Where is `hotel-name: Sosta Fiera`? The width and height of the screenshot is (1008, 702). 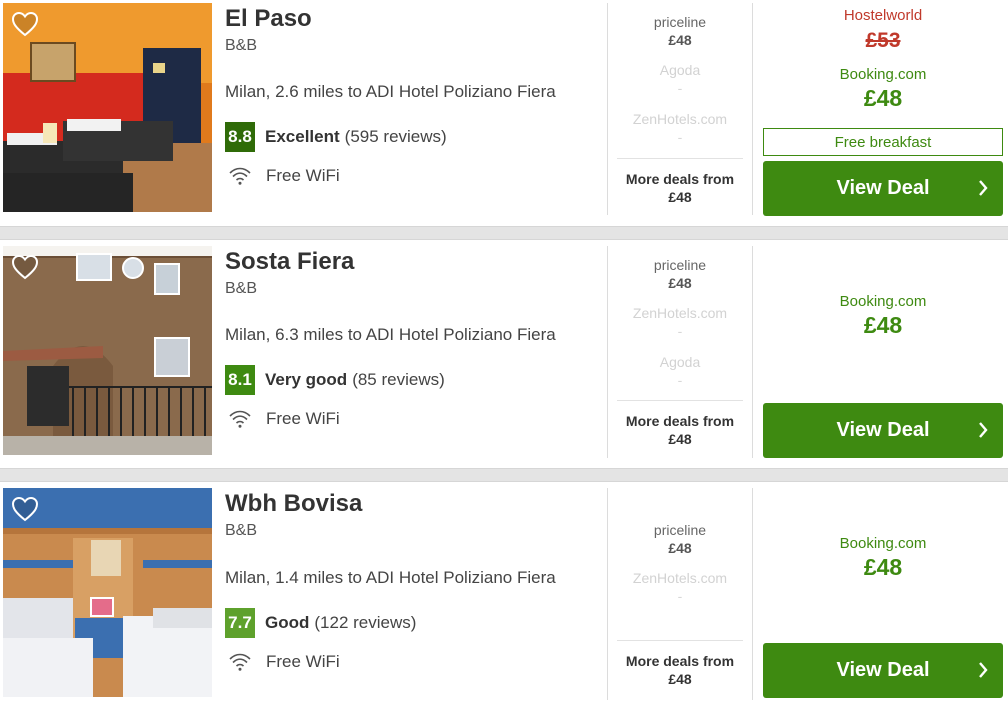 hotel-name: Sosta Fiera is located at coordinates (289, 262).